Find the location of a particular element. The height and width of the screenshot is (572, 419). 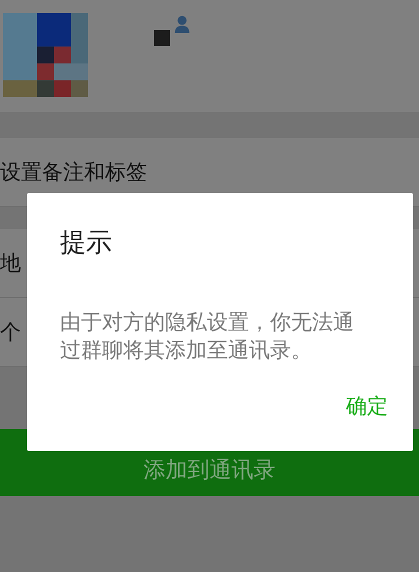

dialog-message: 由于对方的隐私设置，你无法通过群聊将其添加至通讯录。 is located at coordinates (207, 336).